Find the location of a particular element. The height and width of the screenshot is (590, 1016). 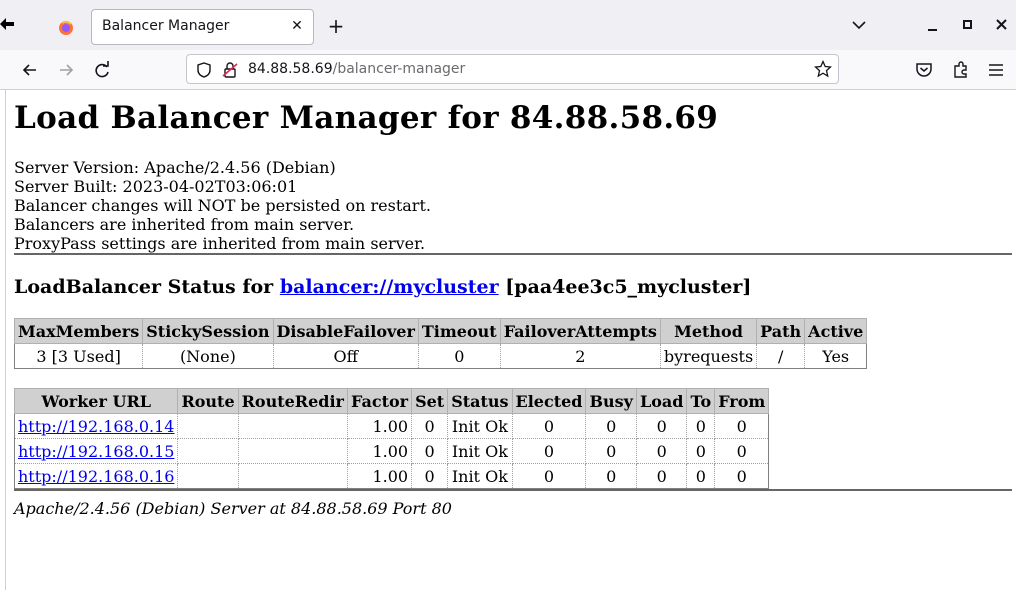

table-cell: 2 is located at coordinates (580, 356).